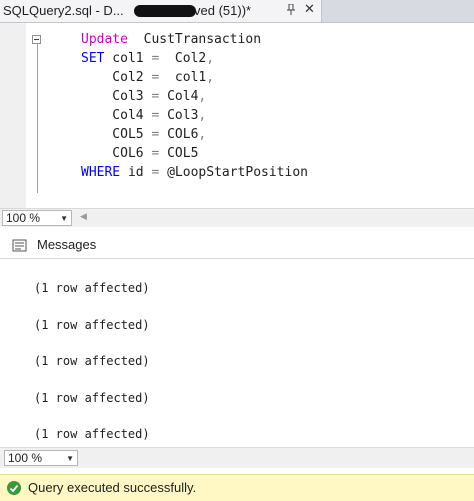 This screenshot has height=501, width=474. Describe the element at coordinates (136, 172) in the screenshot. I see `code-token: id` at that location.